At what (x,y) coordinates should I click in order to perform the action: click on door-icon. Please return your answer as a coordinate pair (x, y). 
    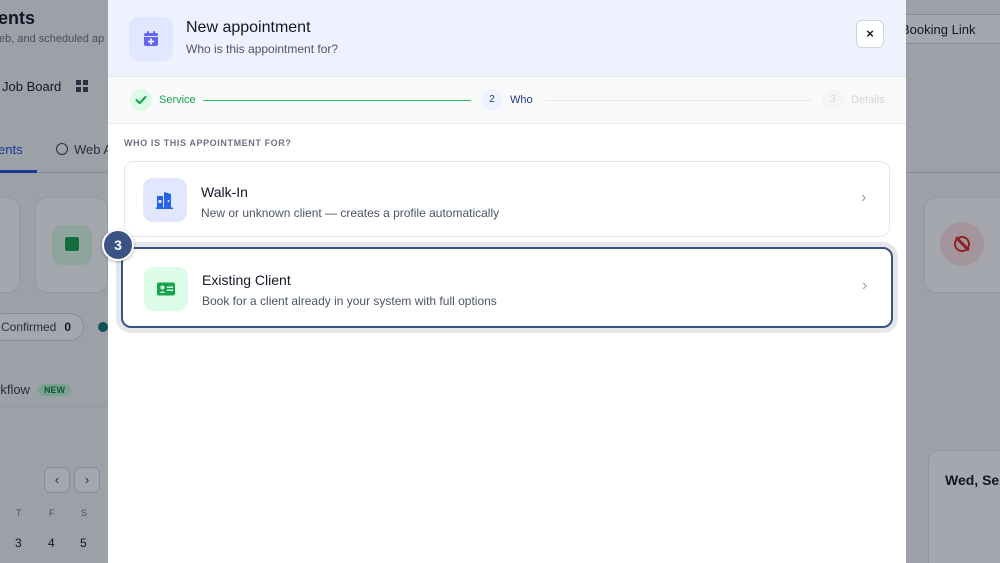
    Looking at the image, I should click on (165, 200).